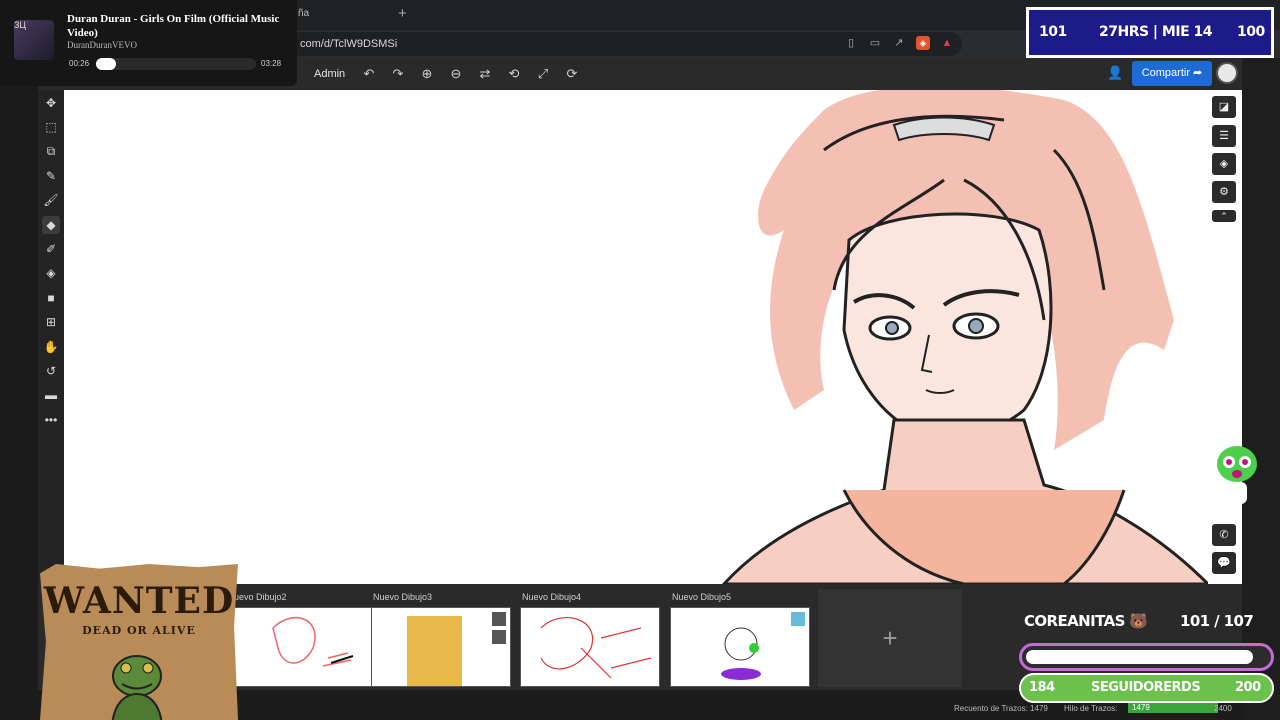 The height and width of the screenshot is (720, 1280). What do you see at coordinates (923, 43) in the screenshot?
I see `brave-shield-icon: ◈` at bounding box center [923, 43].